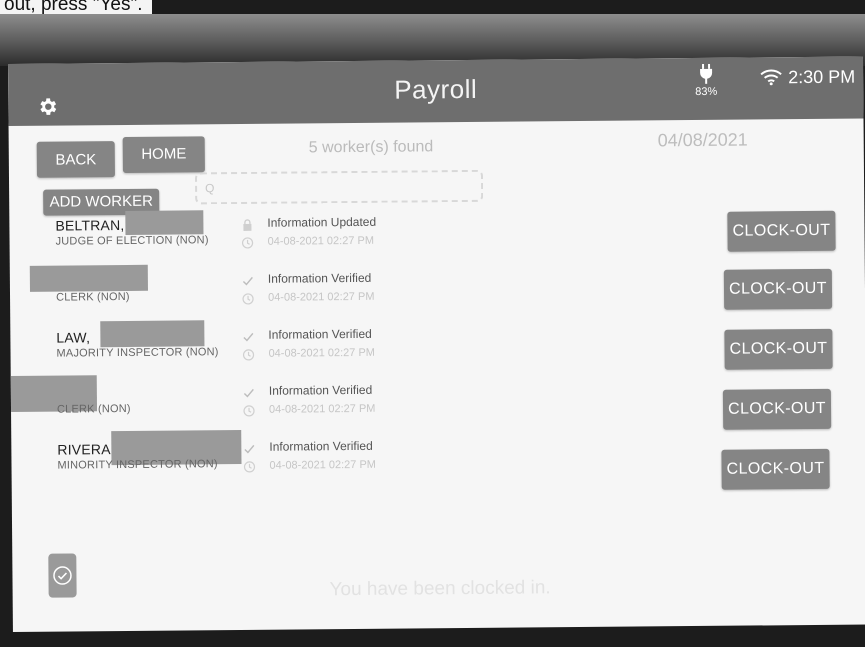 The image size is (865, 647). Describe the element at coordinates (247, 224) in the screenshot. I see `lock-icon` at that location.